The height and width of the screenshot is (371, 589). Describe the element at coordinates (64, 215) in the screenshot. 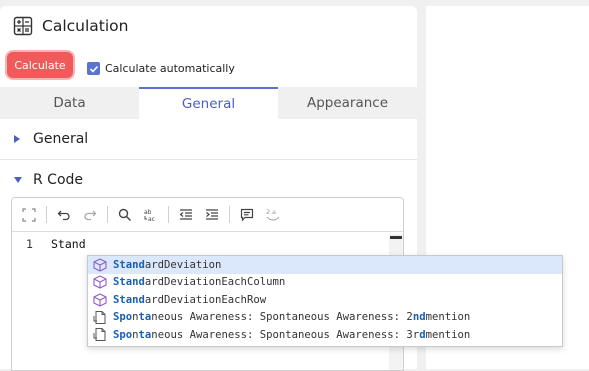

I see `undo-icon` at that location.